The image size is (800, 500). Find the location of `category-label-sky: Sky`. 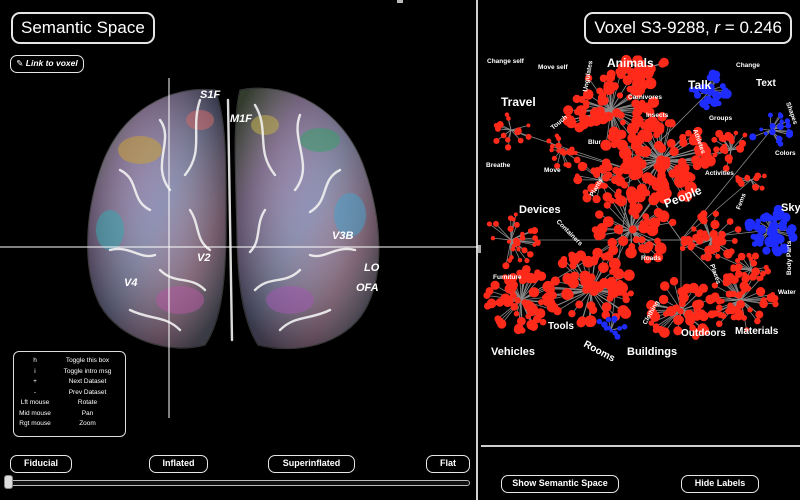

category-label-sky: Sky is located at coordinates (790, 208).